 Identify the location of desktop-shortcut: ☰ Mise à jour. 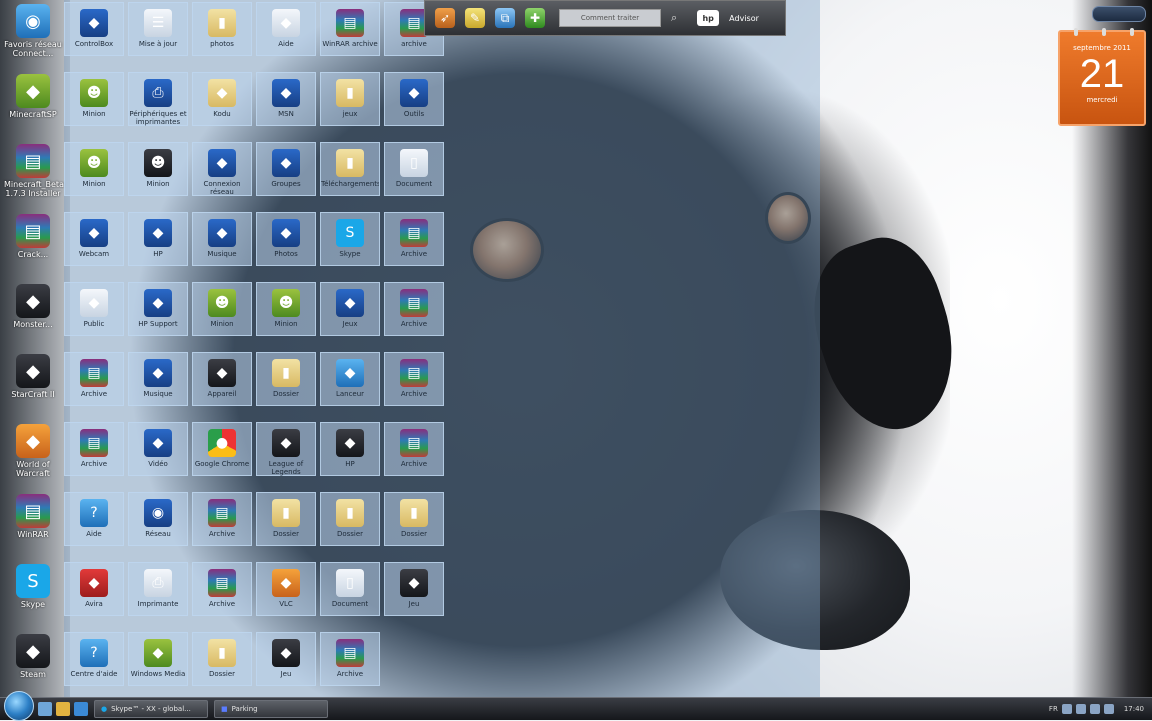
(158, 29).